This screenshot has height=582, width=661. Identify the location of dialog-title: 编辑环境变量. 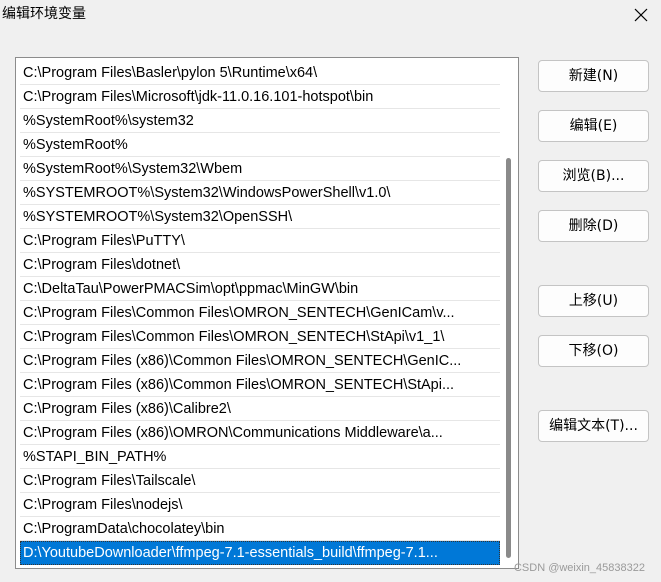
(44, 14).